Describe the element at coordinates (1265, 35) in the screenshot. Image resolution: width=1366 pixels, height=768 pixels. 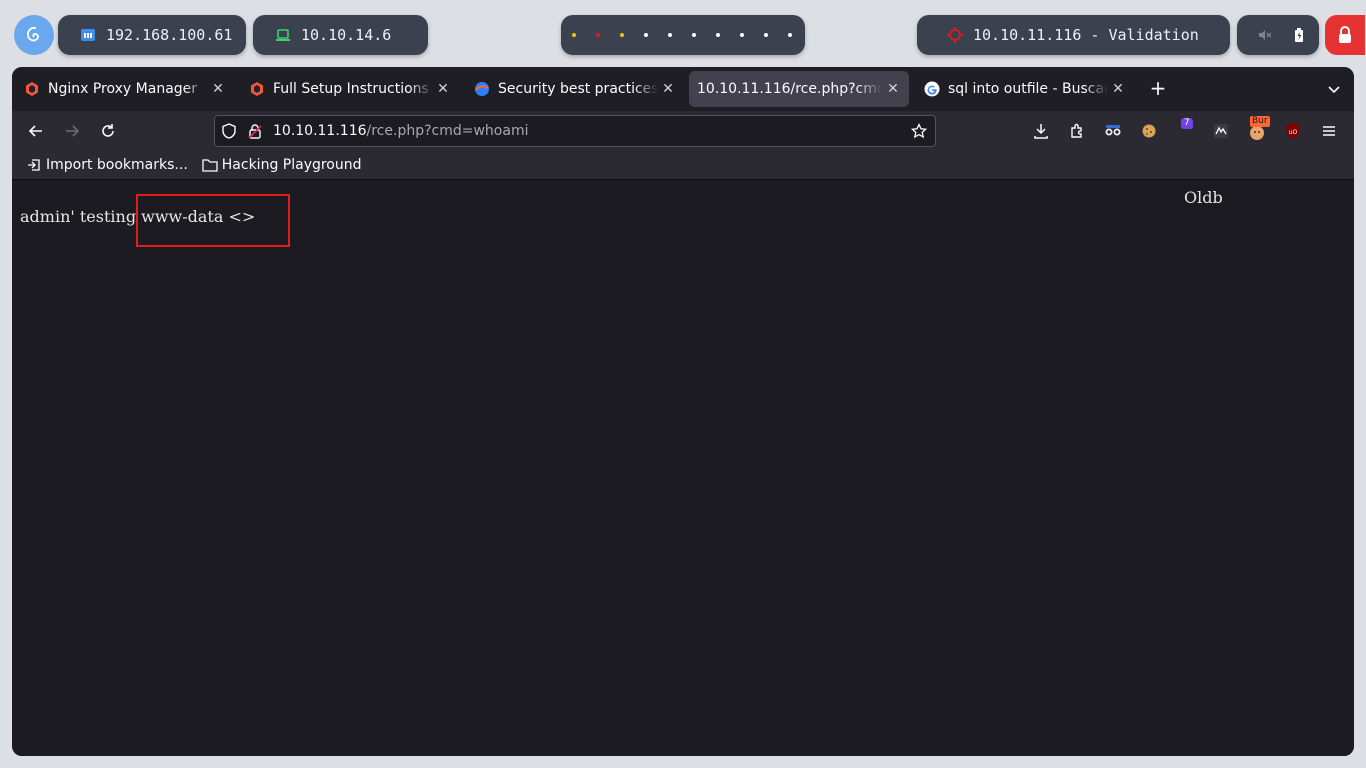
I see `mute-icon` at that location.